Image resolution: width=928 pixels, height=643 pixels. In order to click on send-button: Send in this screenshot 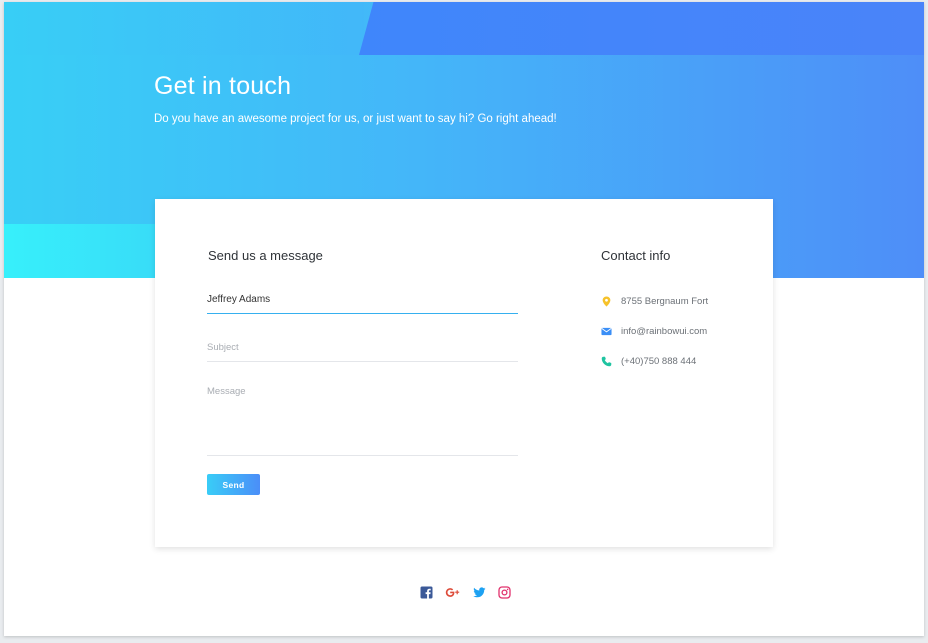, I will do `click(233, 484)`.